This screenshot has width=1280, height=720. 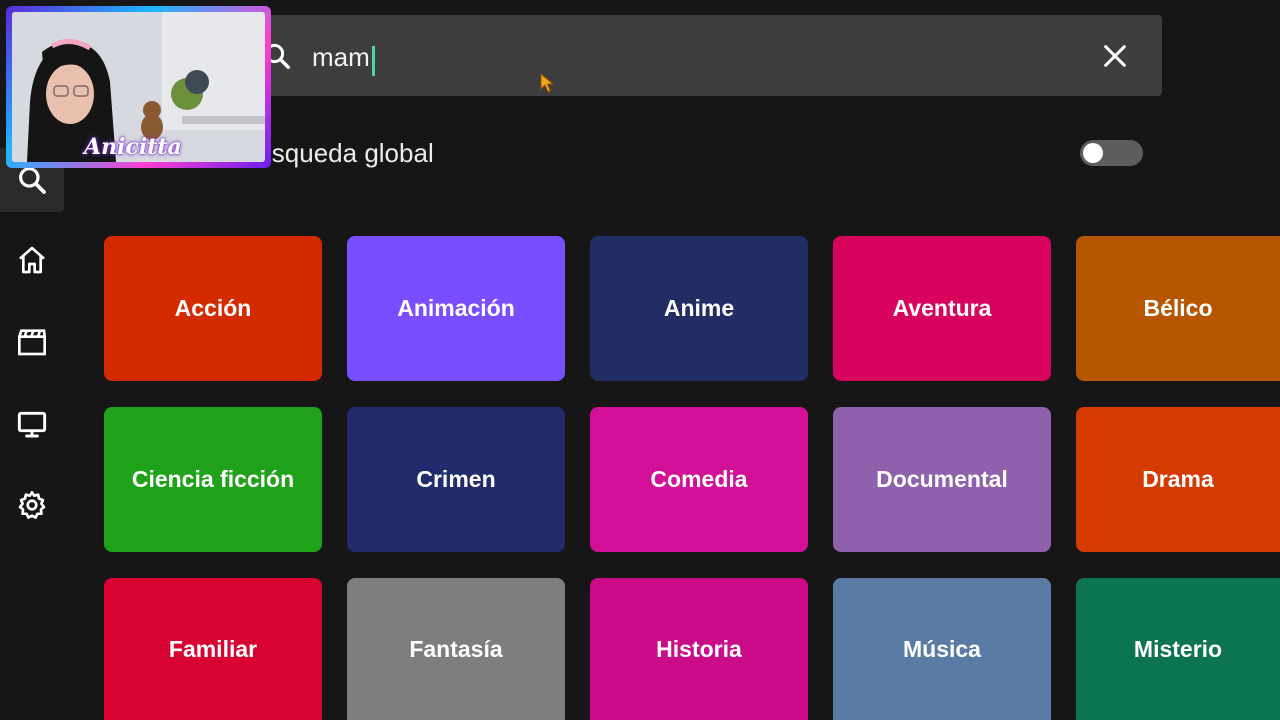 What do you see at coordinates (699, 479) in the screenshot?
I see `genre-tile-comedia: Comedia` at bounding box center [699, 479].